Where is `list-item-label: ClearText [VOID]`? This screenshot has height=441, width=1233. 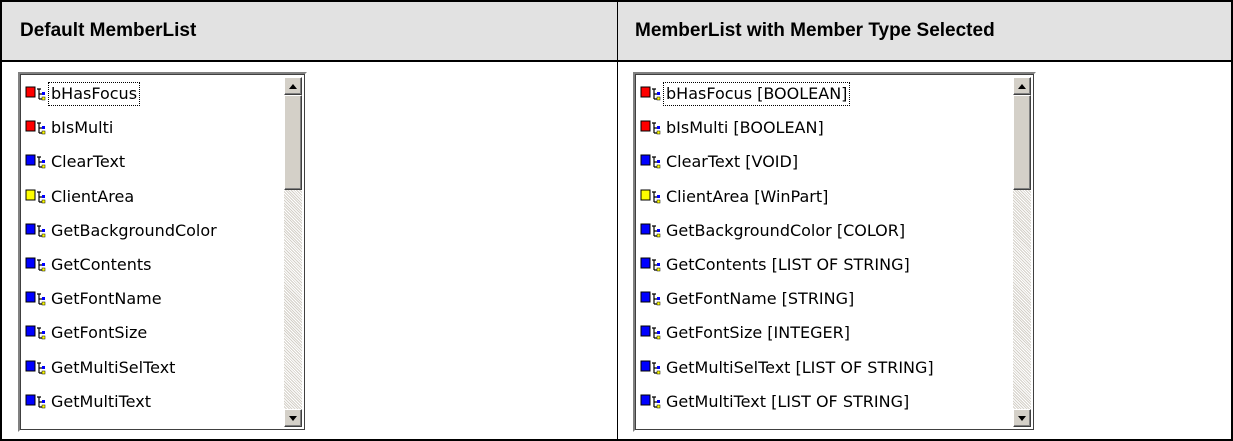
list-item-label: ClearText [VOID] is located at coordinates (732, 162).